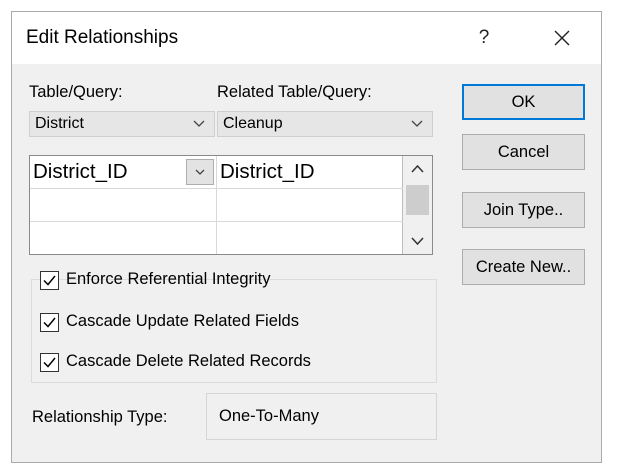 This screenshot has width=618, height=476. What do you see at coordinates (76, 92) in the screenshot?
I see `table-query-label: Table/Query:` at bounding box center [76, 92].